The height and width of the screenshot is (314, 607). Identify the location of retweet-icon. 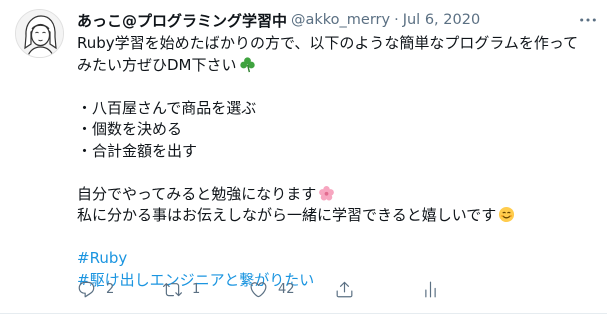
(172, 290).